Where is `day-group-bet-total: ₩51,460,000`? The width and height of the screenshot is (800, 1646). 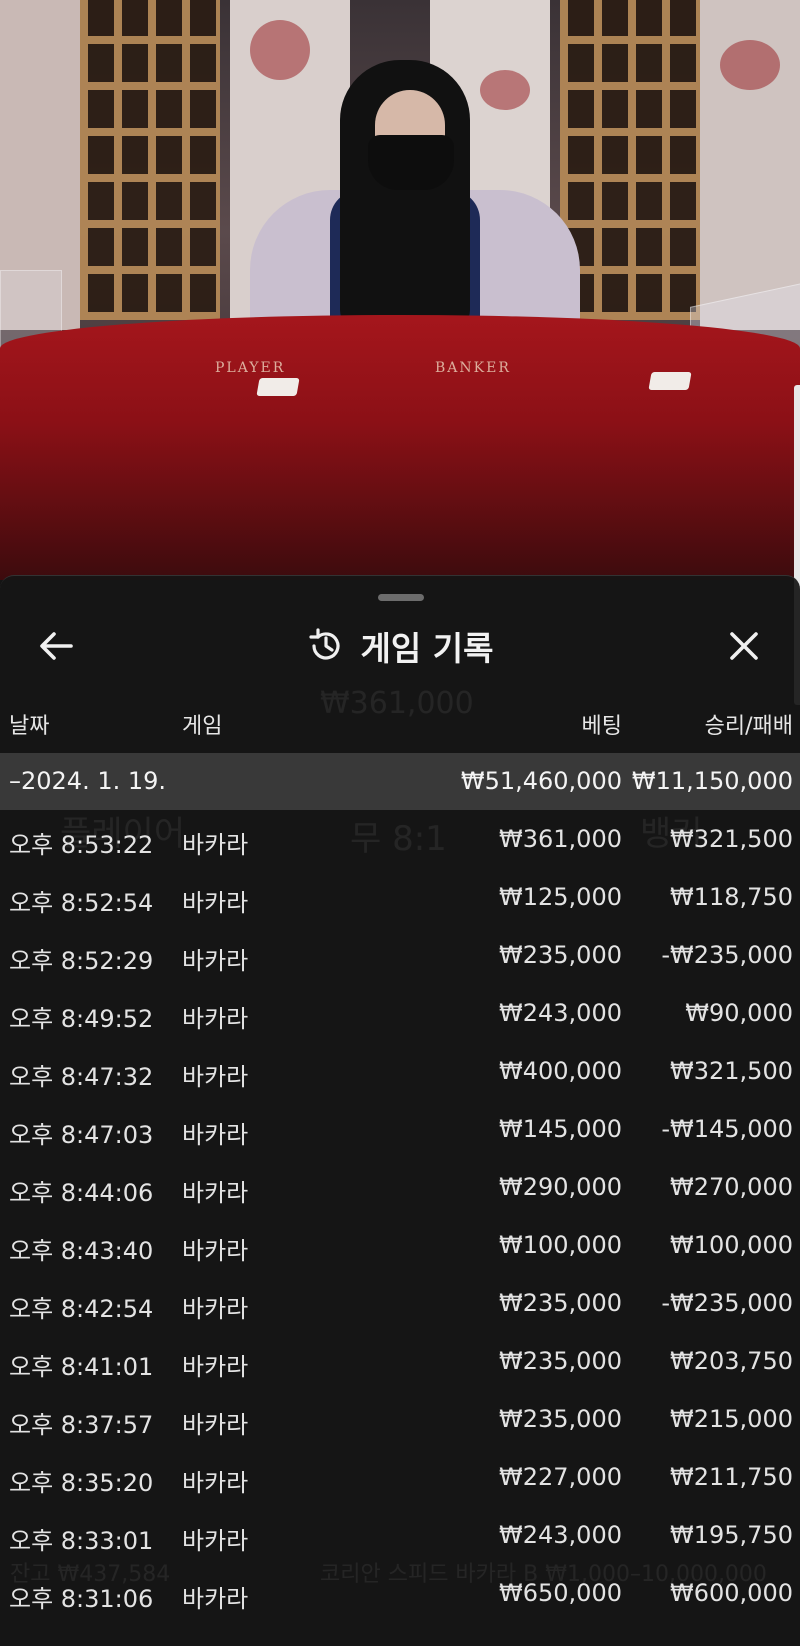
day-group-bet-total: ₩51,460,000 is located at coordinates (541, 781).